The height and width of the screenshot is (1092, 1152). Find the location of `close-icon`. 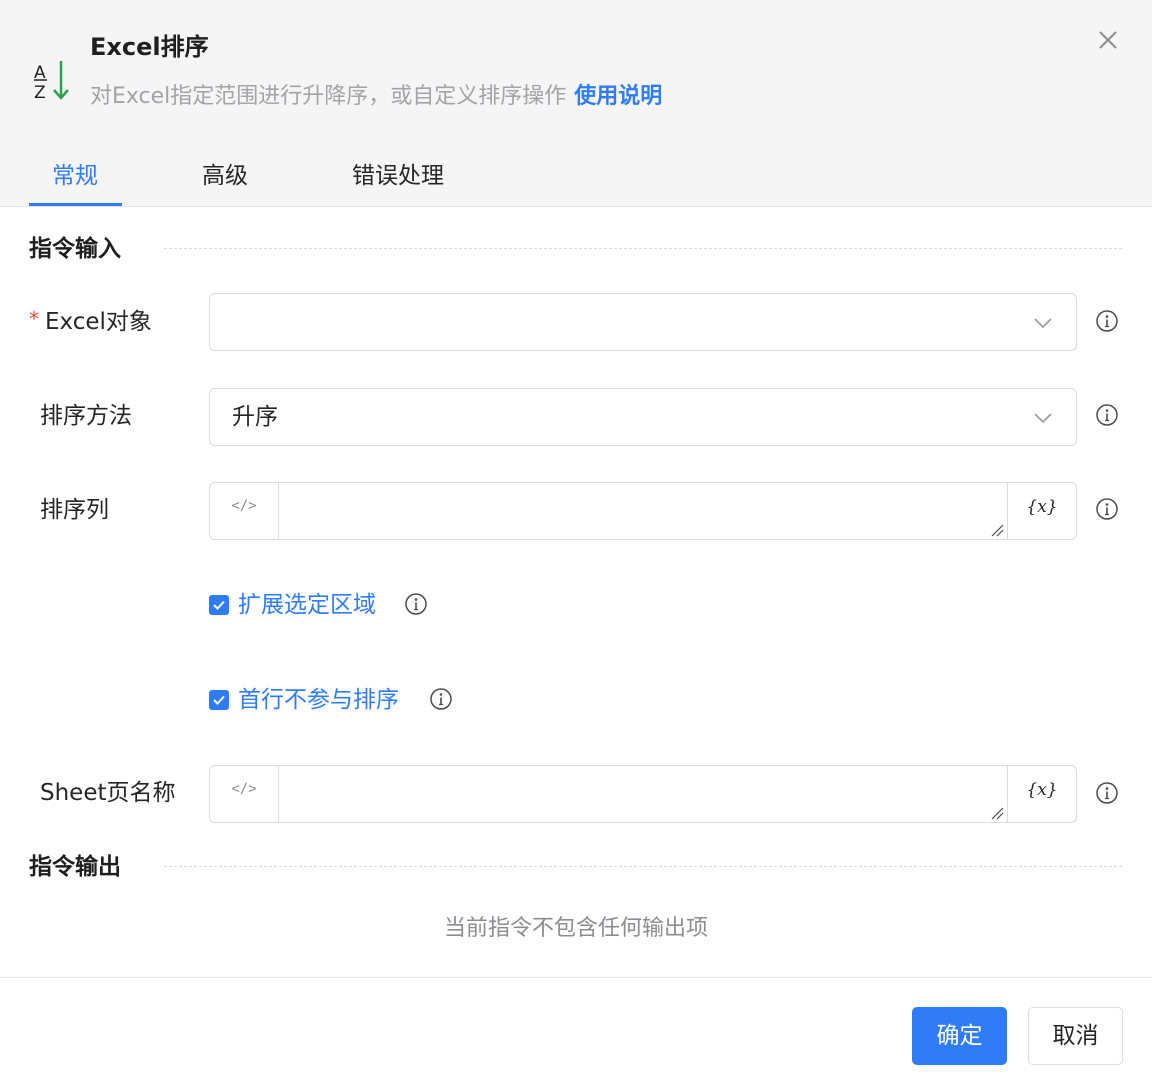

close-icon is located at coordinates (1108, 40).